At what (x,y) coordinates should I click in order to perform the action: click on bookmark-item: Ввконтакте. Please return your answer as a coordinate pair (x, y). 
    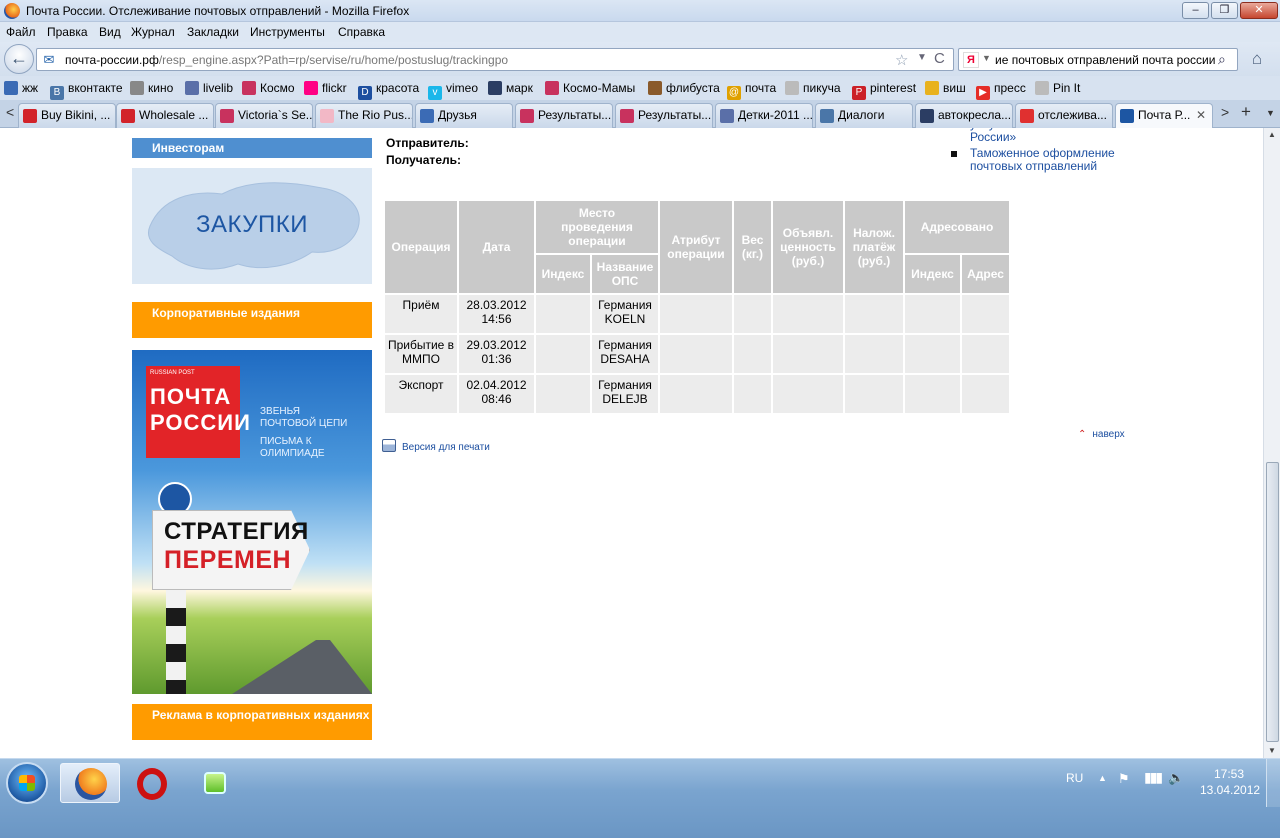
    Looking at the image, I should click on (86, 90).